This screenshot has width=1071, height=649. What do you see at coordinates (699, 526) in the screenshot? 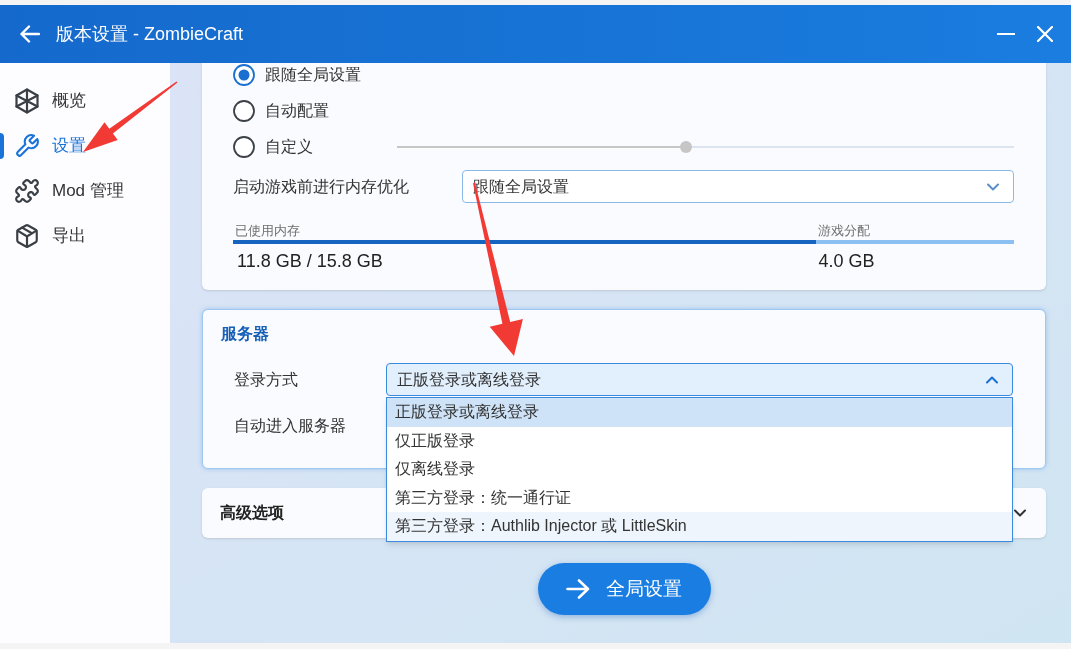
I see `dropdown-option: 第三方登录：Authlib Injector 或 LittleSkin` at bounding box center [699, 526].